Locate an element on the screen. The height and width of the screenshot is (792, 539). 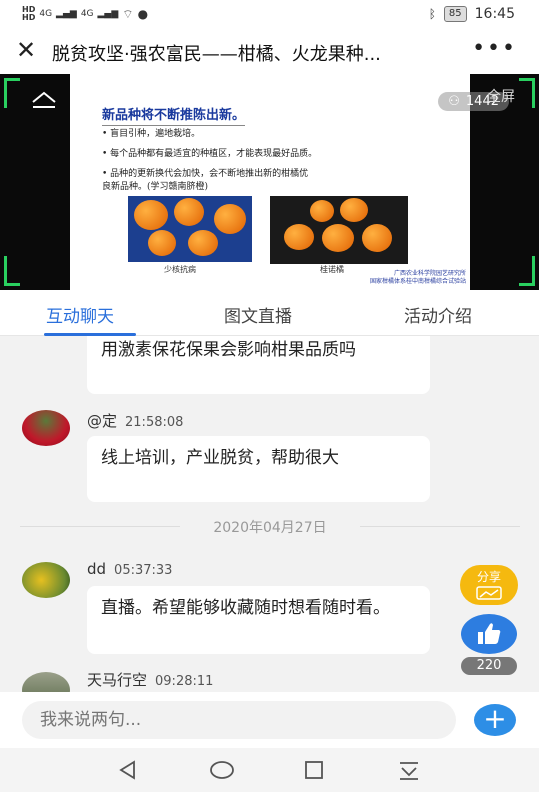
status-bar: HD HD 4G ▂▄▆ 4G ▂▄▆ ⌔ ● ᛒ 85 16:45 is located at coordinates (269, 15).